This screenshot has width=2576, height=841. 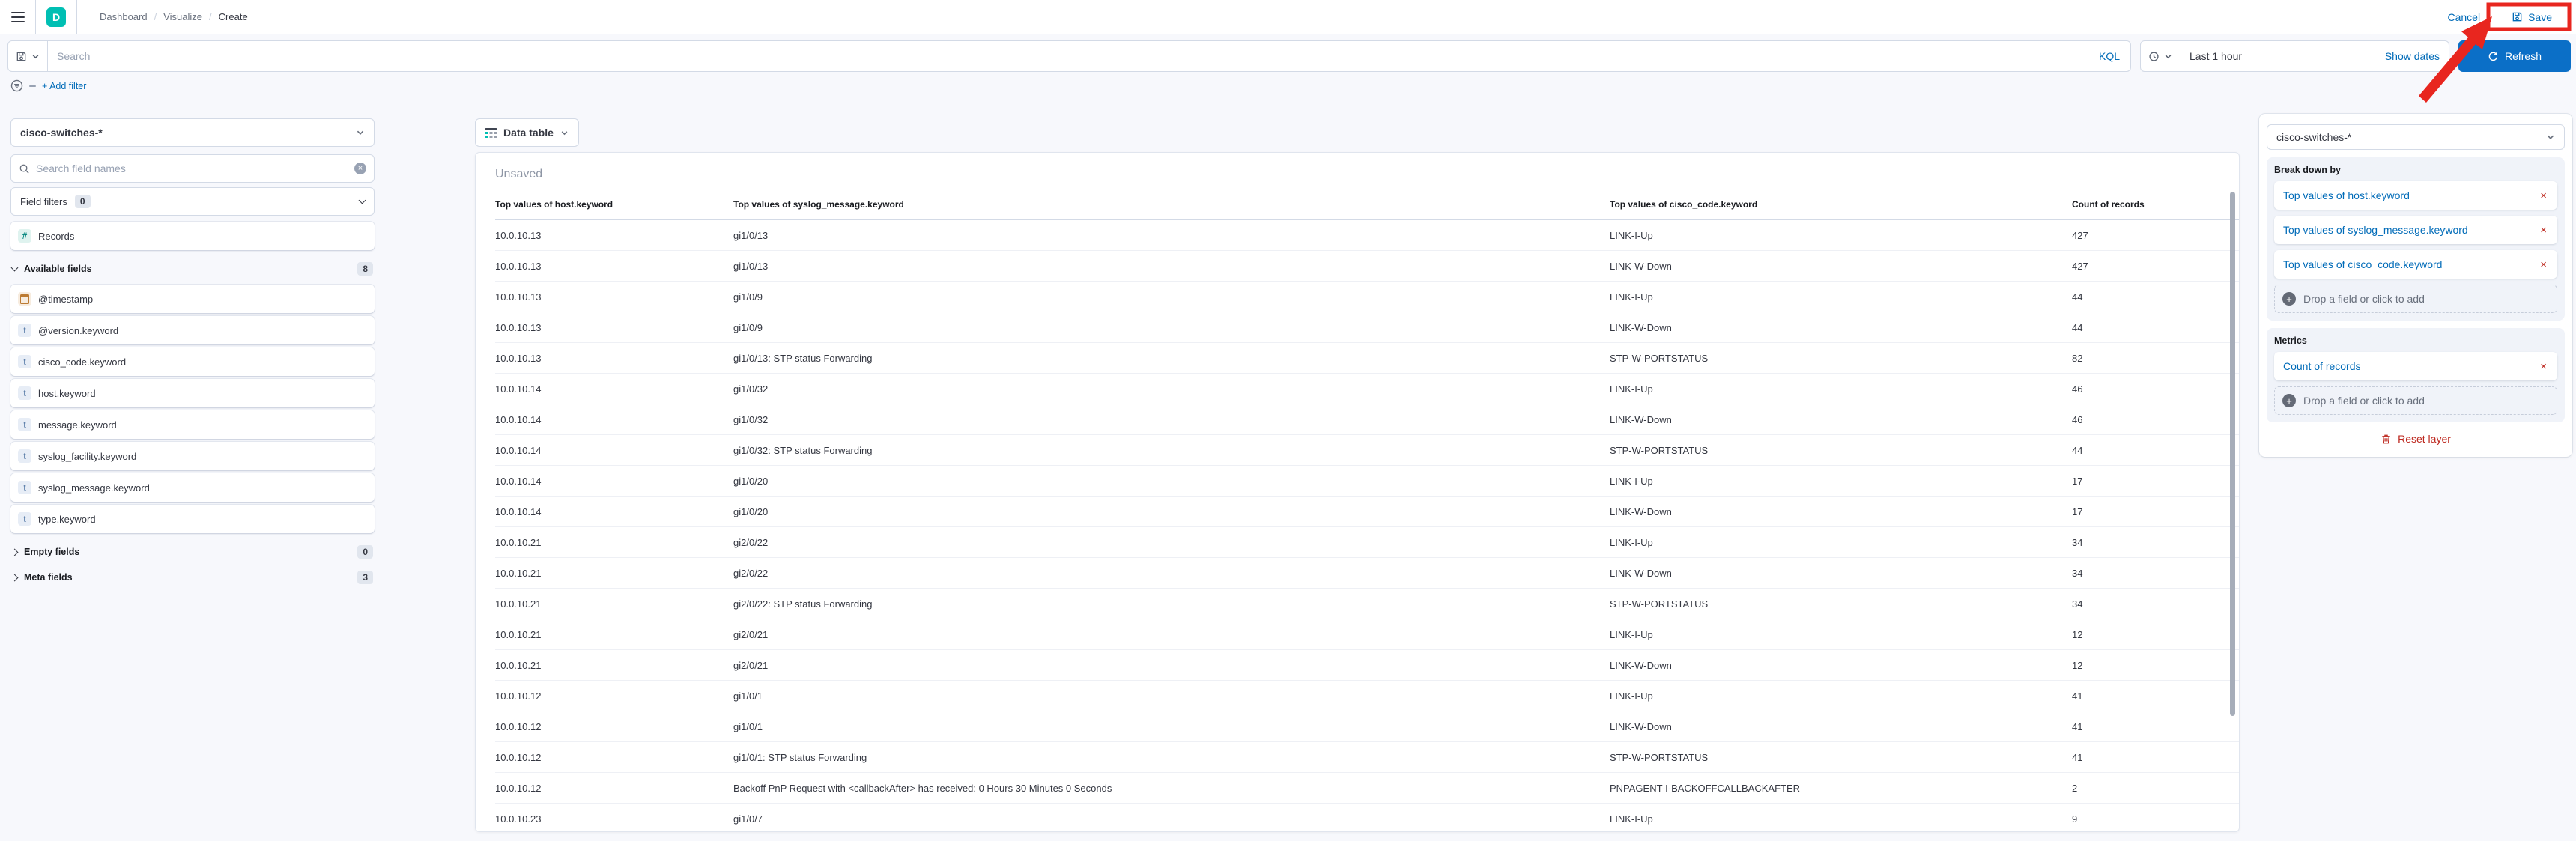 What do you see at coordinates (2077, 389) in the screenshot?
I see `cell-count: 46` at bounding box center [2077, 389].